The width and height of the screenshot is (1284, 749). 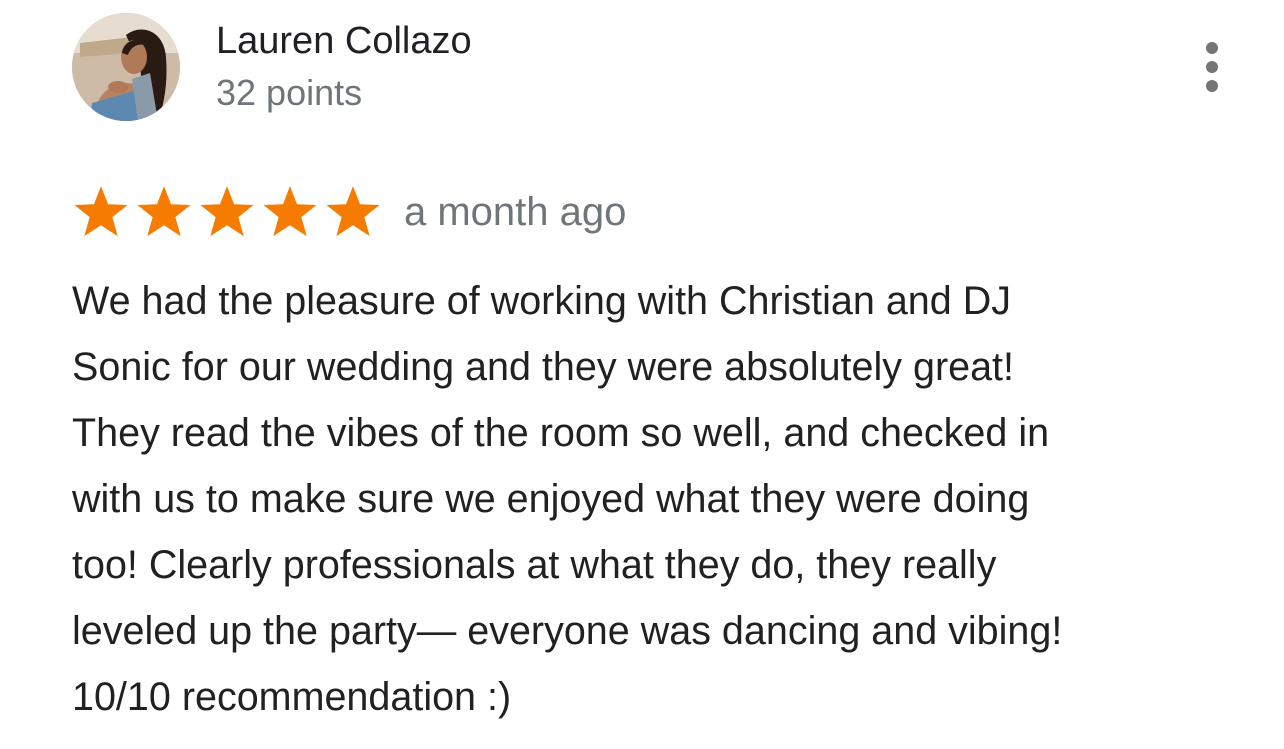 What do you see at coordinates (344, 41) in the screenshot?
I see `reviewer-name: Lauren Collazo` at bounding box center [344, 41].